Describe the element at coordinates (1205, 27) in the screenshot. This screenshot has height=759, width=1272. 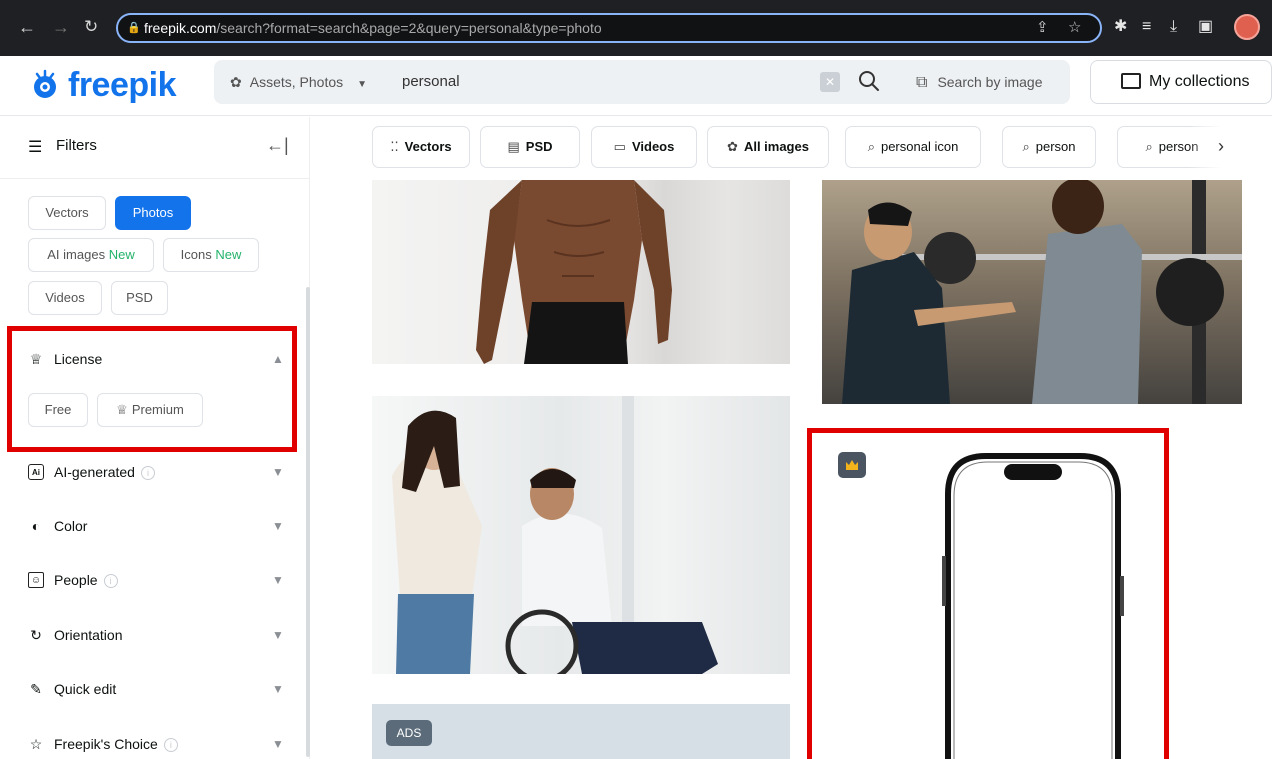
I see `side-panel-icon: ▣` at that location.